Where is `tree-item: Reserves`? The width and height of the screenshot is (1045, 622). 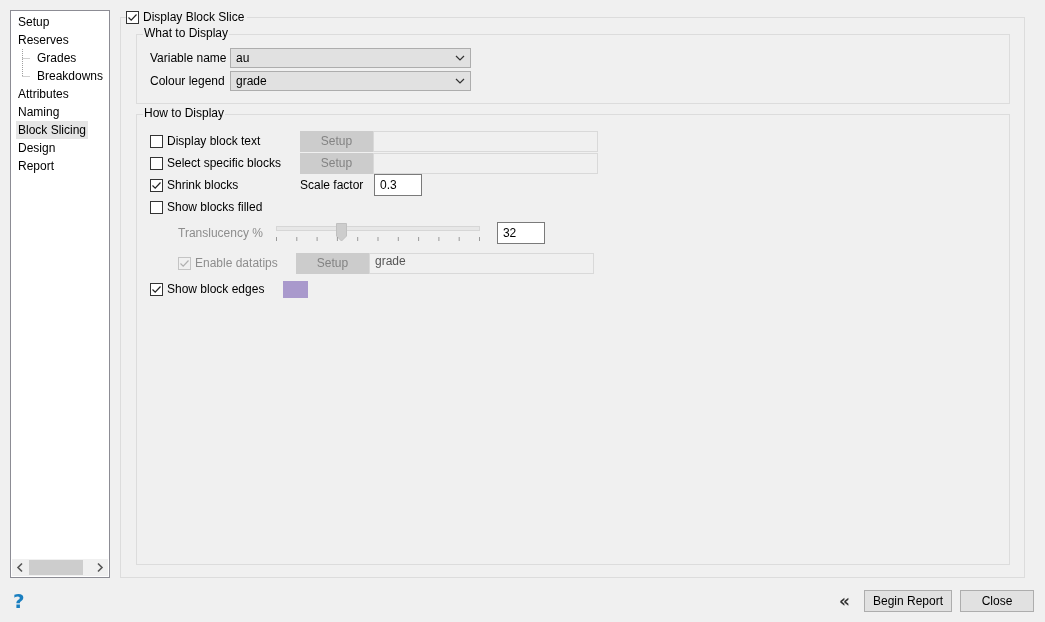
tree-item: Reserves is located at coordinates (43, 40).